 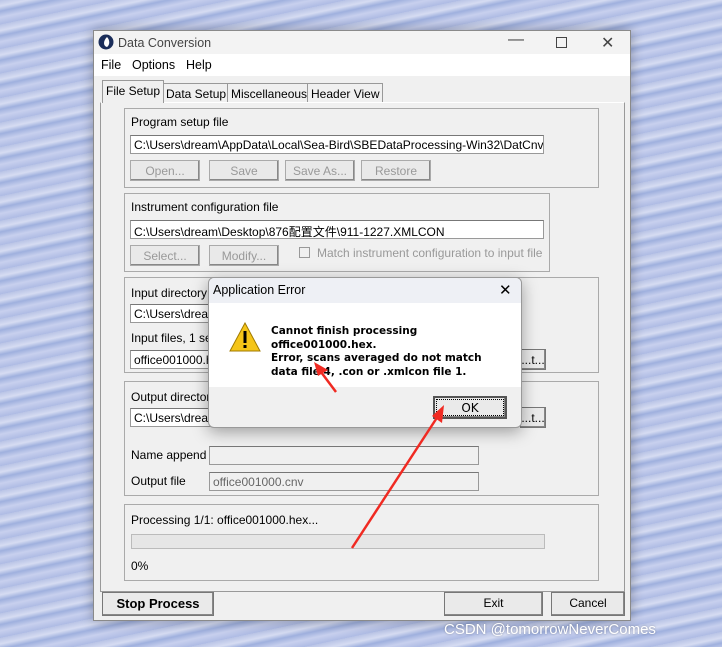 I want to click on tab-file-setup: File Setup, so click(x=133, y=91).